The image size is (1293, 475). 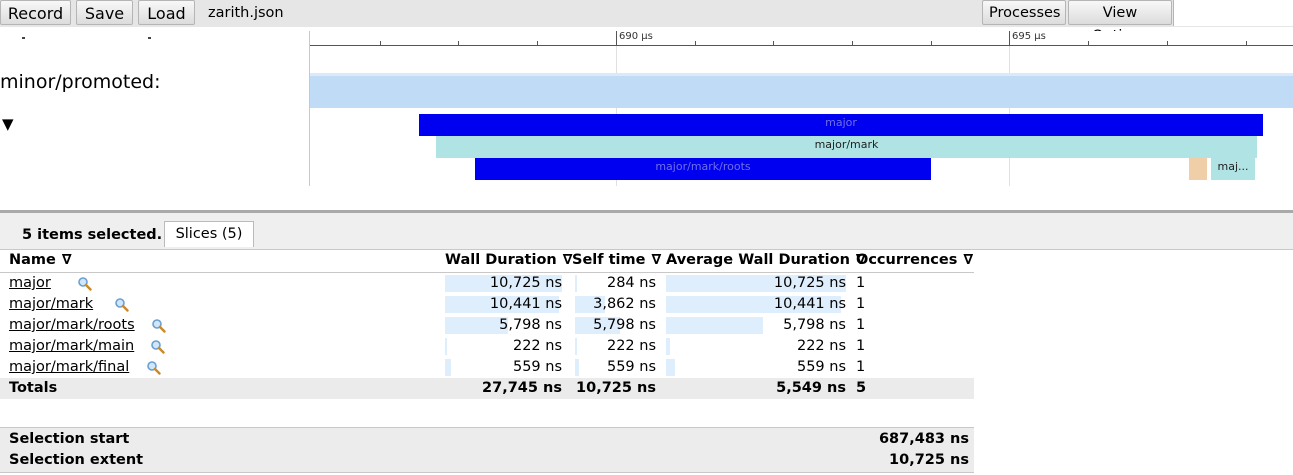 I want to click on wall-duration-value: 559 ns, so click(x=537, y=367).